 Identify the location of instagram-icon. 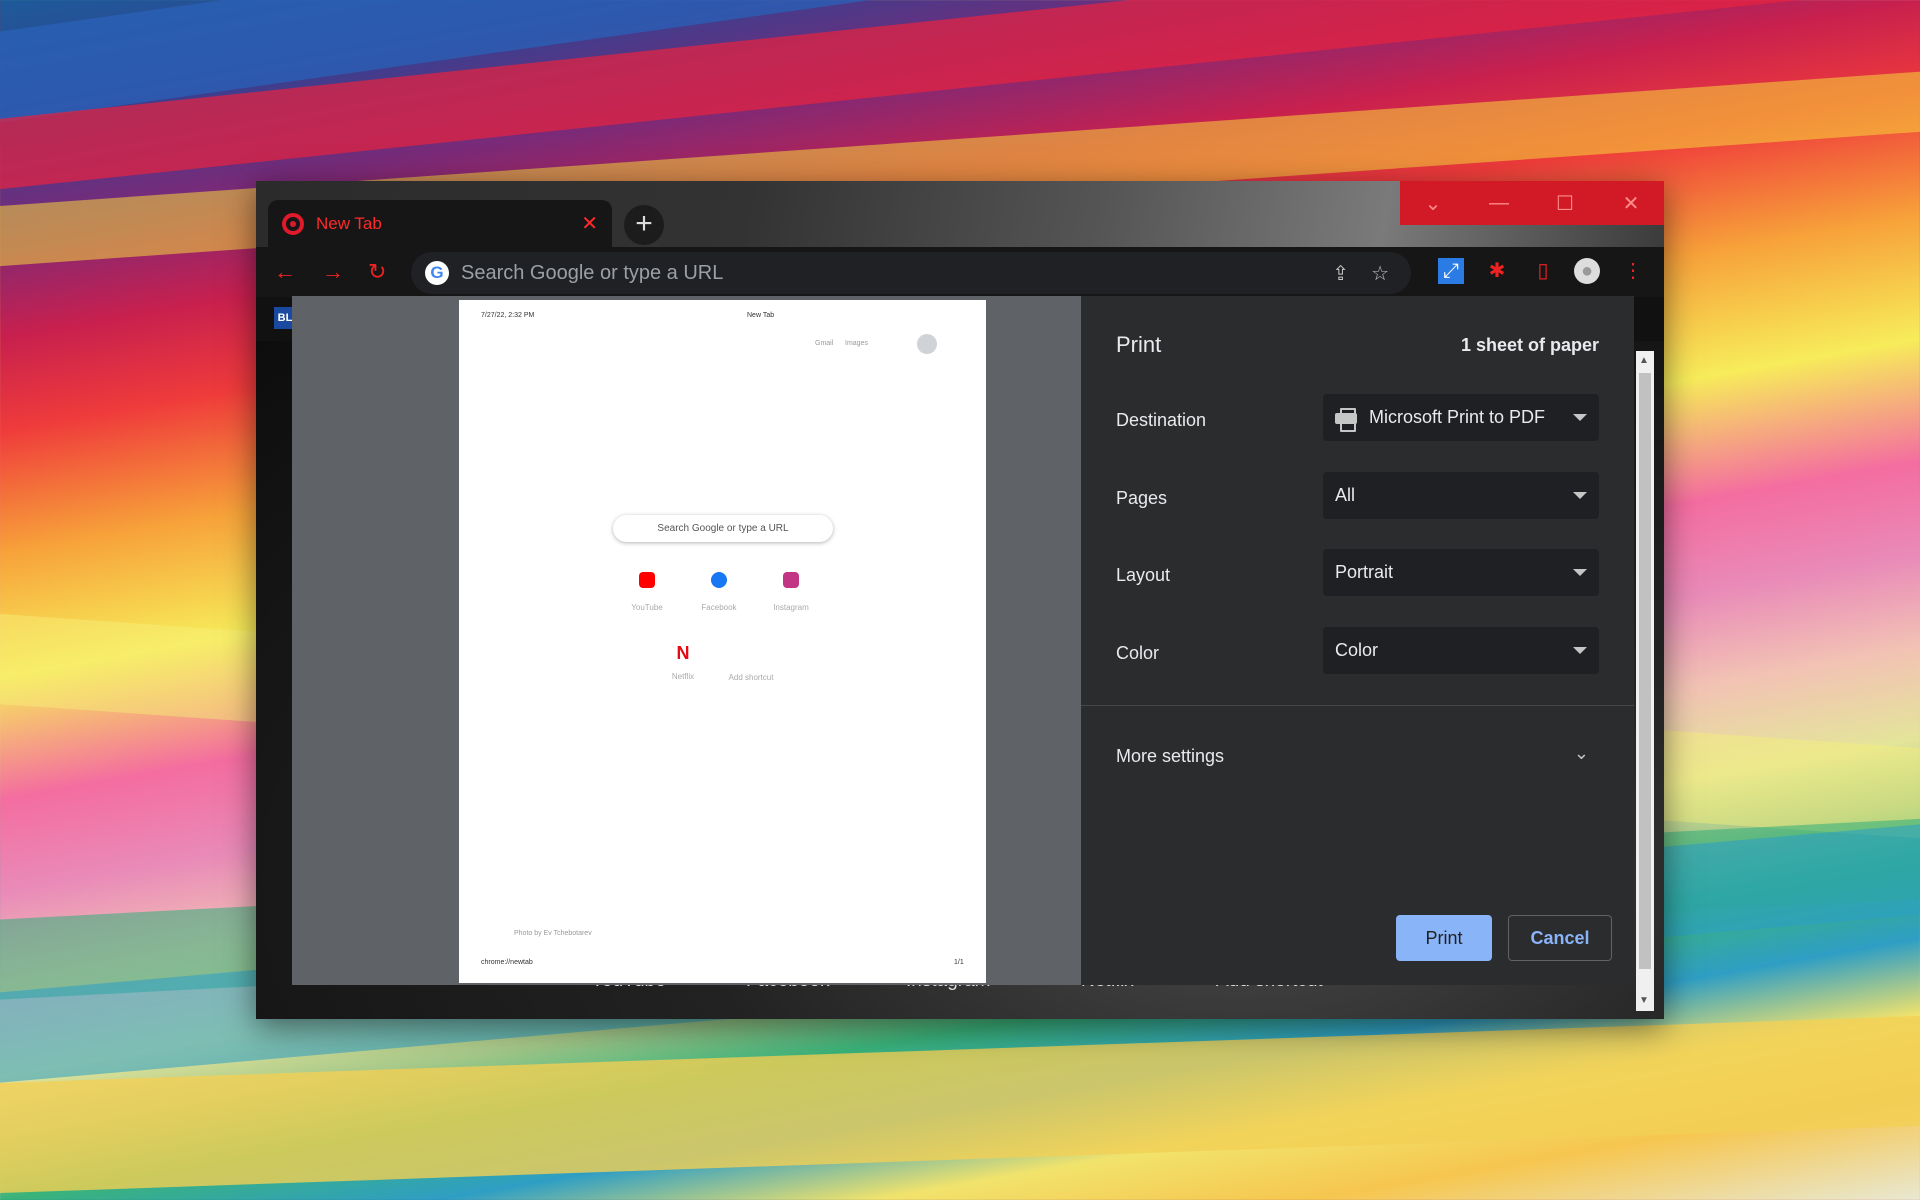
(791, 580).